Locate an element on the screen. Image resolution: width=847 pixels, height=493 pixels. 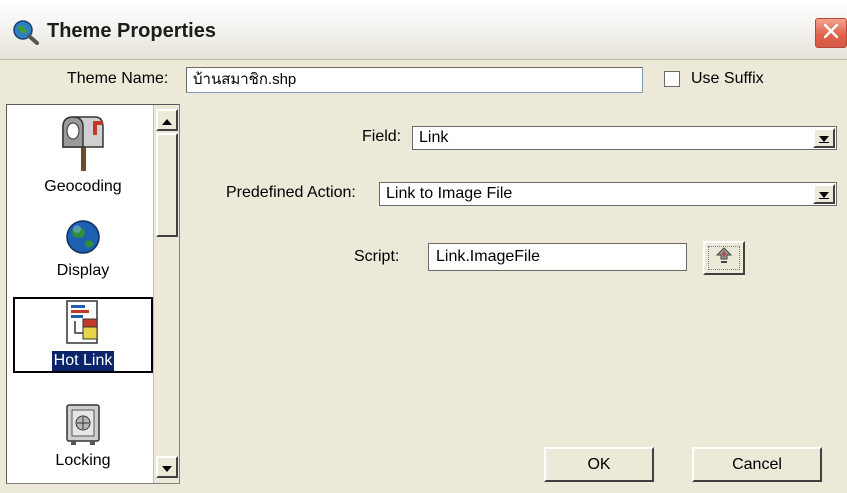
category-items: Geocoding Display Hot Link Locking is located at coordinates (80, 294).